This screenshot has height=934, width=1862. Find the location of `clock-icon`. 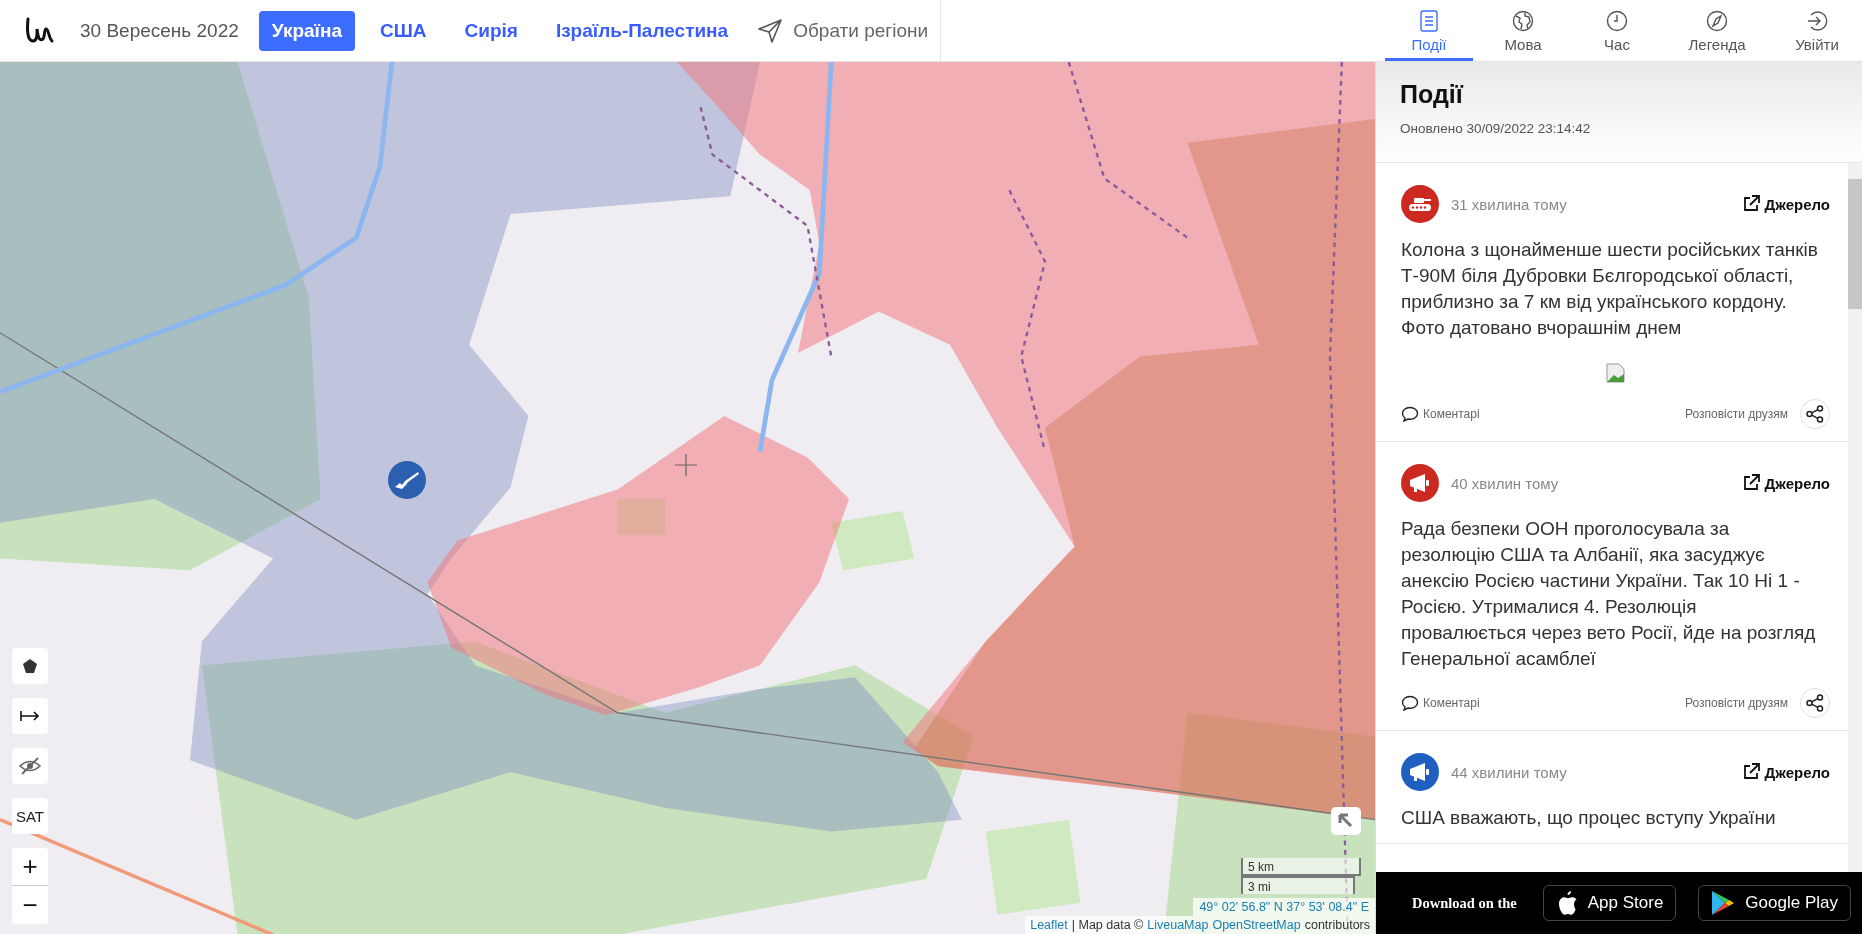

clock-icon is located at coordinates (1617, 20).